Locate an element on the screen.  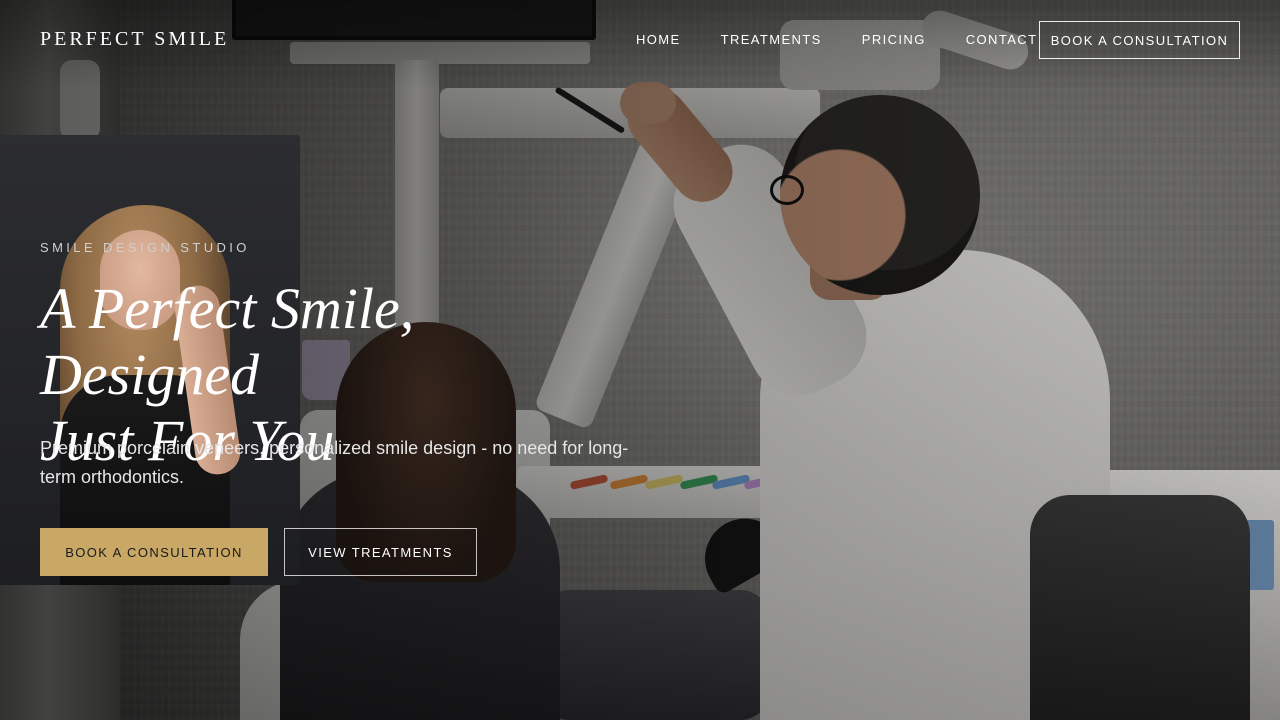
nav-treatments: TREATMENTS is located at coordinates (771, 39).